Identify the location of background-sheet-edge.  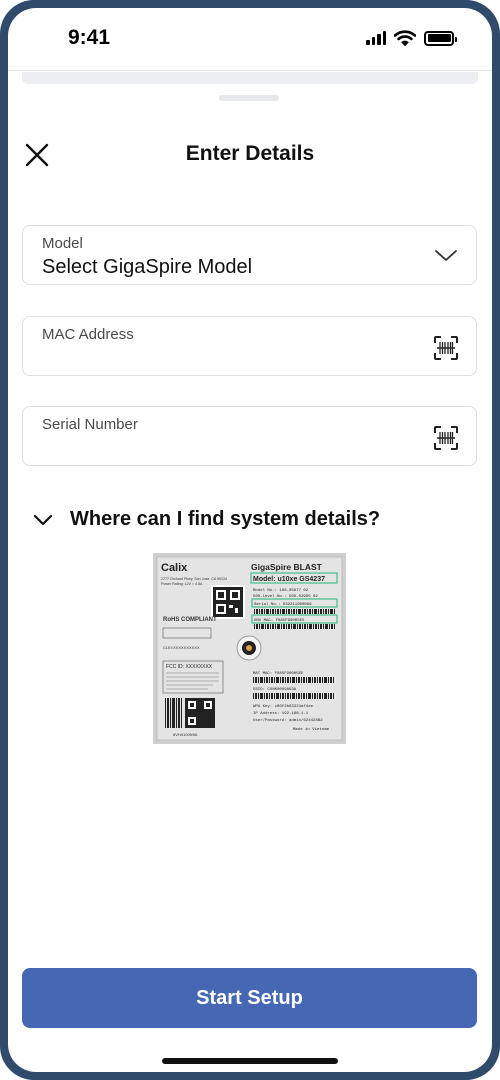
(250, 78).